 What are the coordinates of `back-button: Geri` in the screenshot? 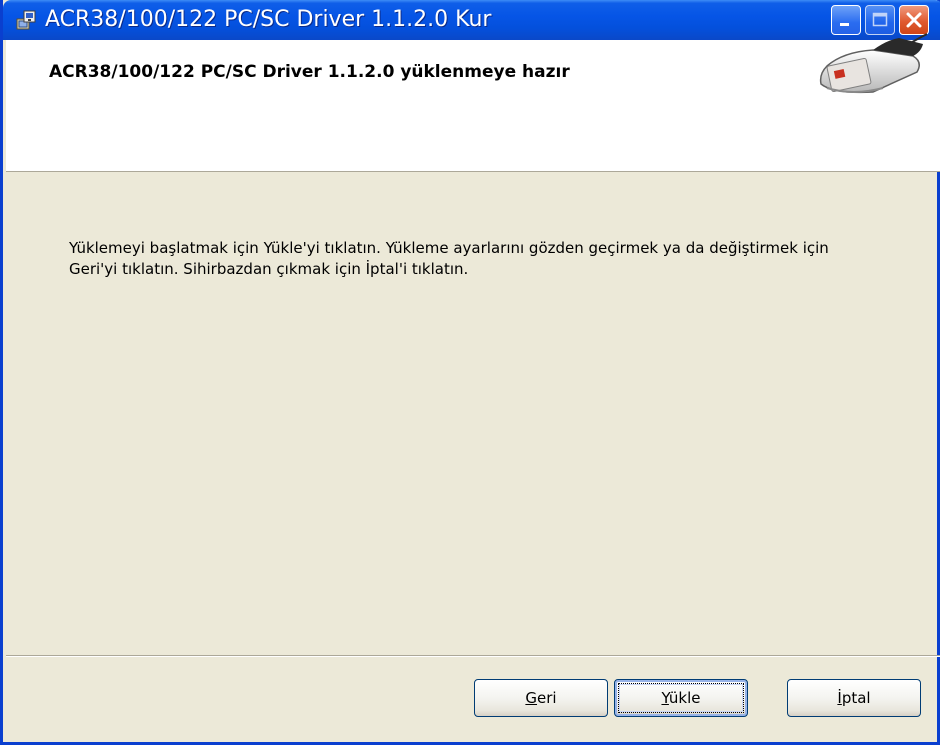 It's located at (541, 698).